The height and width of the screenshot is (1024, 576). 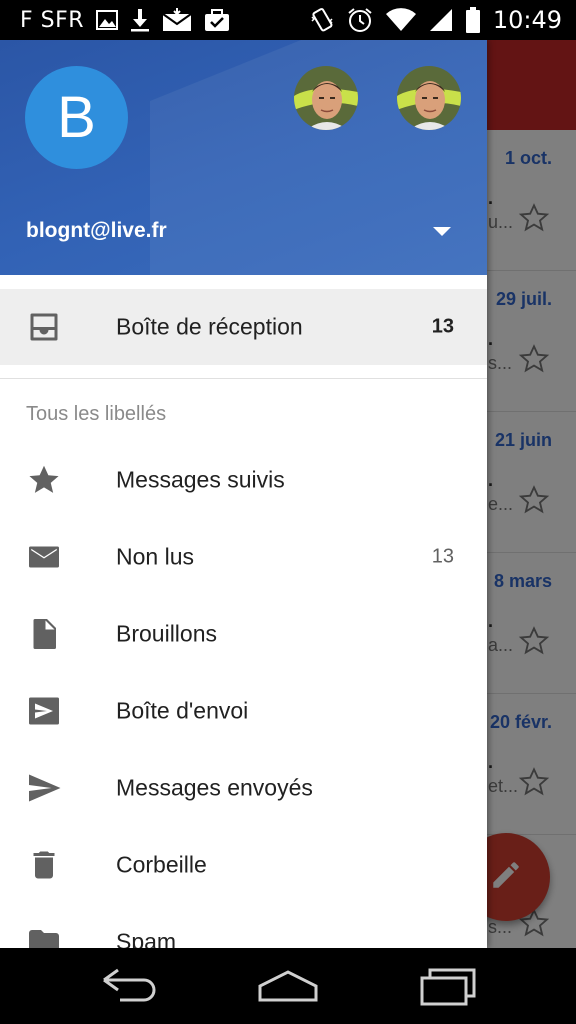 What do you see at coordinates (214, 787) in the screenshot?
I see `nav-label: Messages envoyés` at bounding box center [214, 787].